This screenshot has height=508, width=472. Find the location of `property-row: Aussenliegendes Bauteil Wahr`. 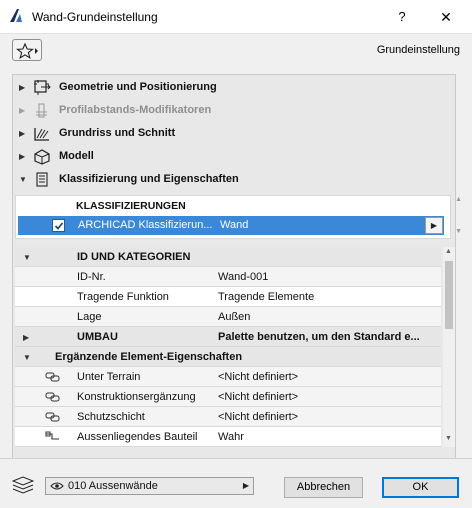

property-row: Aussenliegendes Bauteil Wahr is located at coordinates (228, 437).